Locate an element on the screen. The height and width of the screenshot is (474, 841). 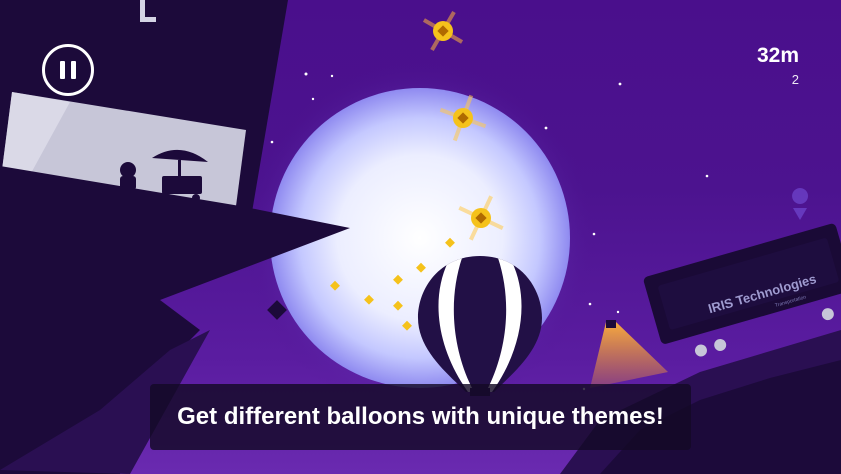
tower-sign-glyph is located at coordinates (148, 19).